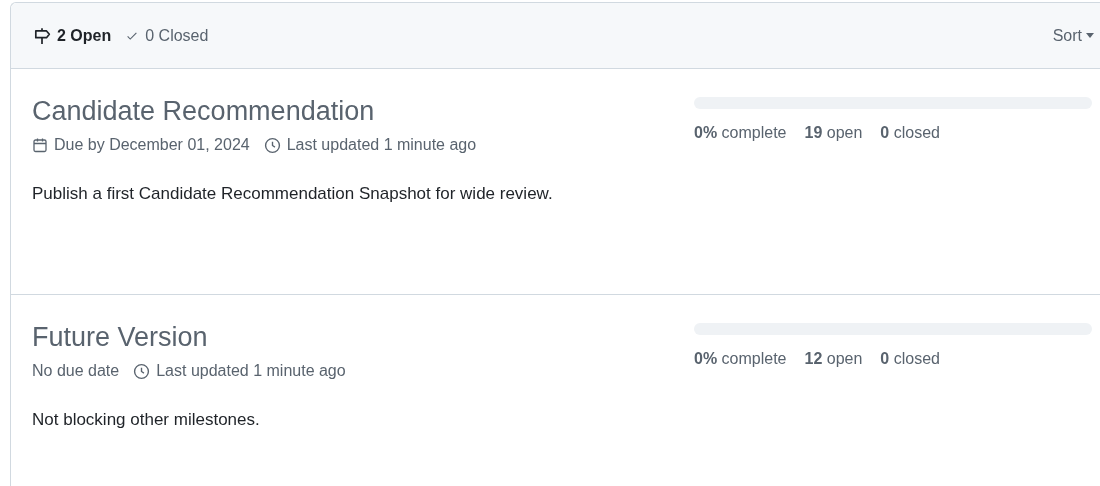  I want to click on state-tab: 2 Open, so click(72, 35).